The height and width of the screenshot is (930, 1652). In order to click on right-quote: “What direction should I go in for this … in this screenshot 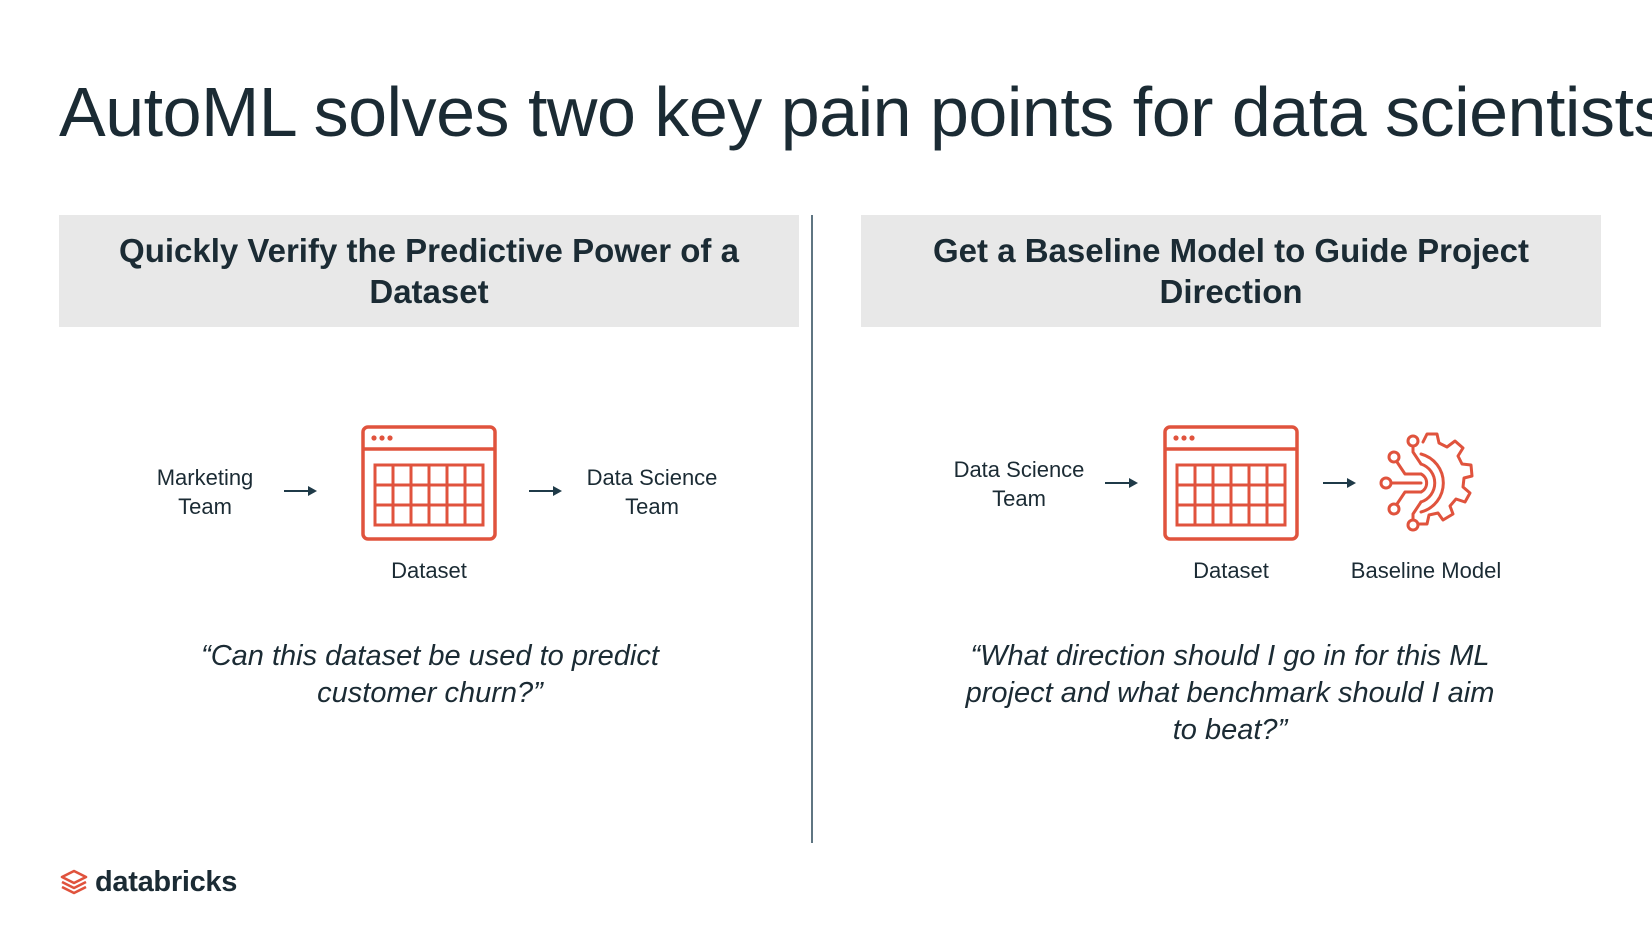, I will do `click(1230, 693)`.